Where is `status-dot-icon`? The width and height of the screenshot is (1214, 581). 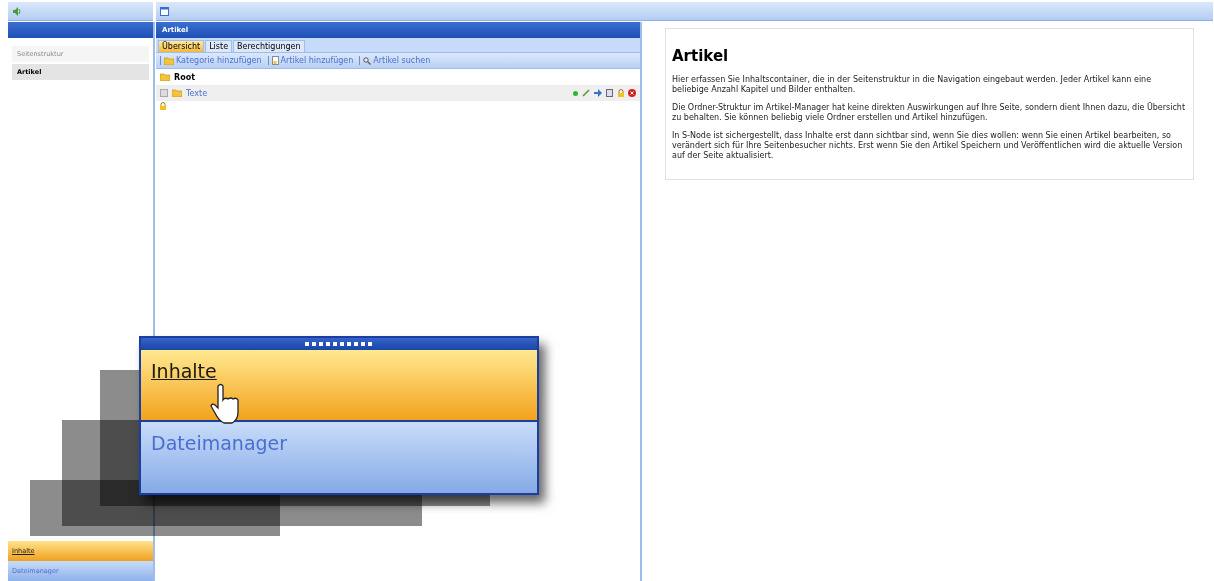 status-dot-icon is located at coordinates (575, 93).